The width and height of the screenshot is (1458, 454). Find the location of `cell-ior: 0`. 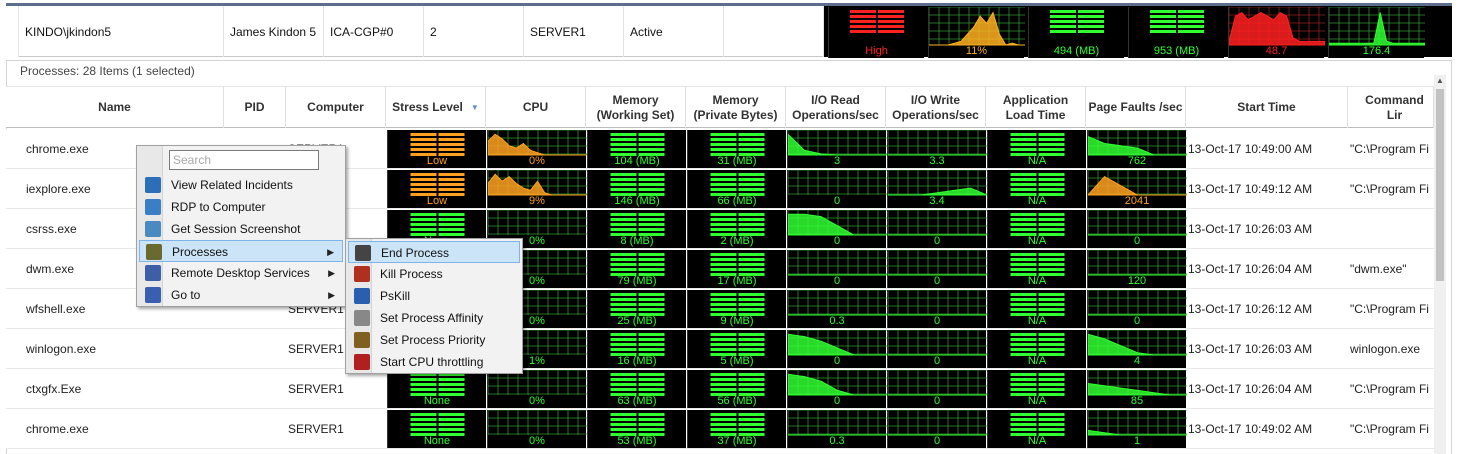

cell-ior: 0 is located at coordinates (837, 269).